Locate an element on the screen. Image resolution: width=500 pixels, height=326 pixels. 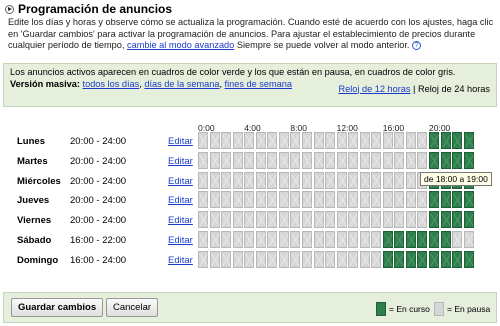
edit-day-link: Editar is located at coordinates (180, 141).